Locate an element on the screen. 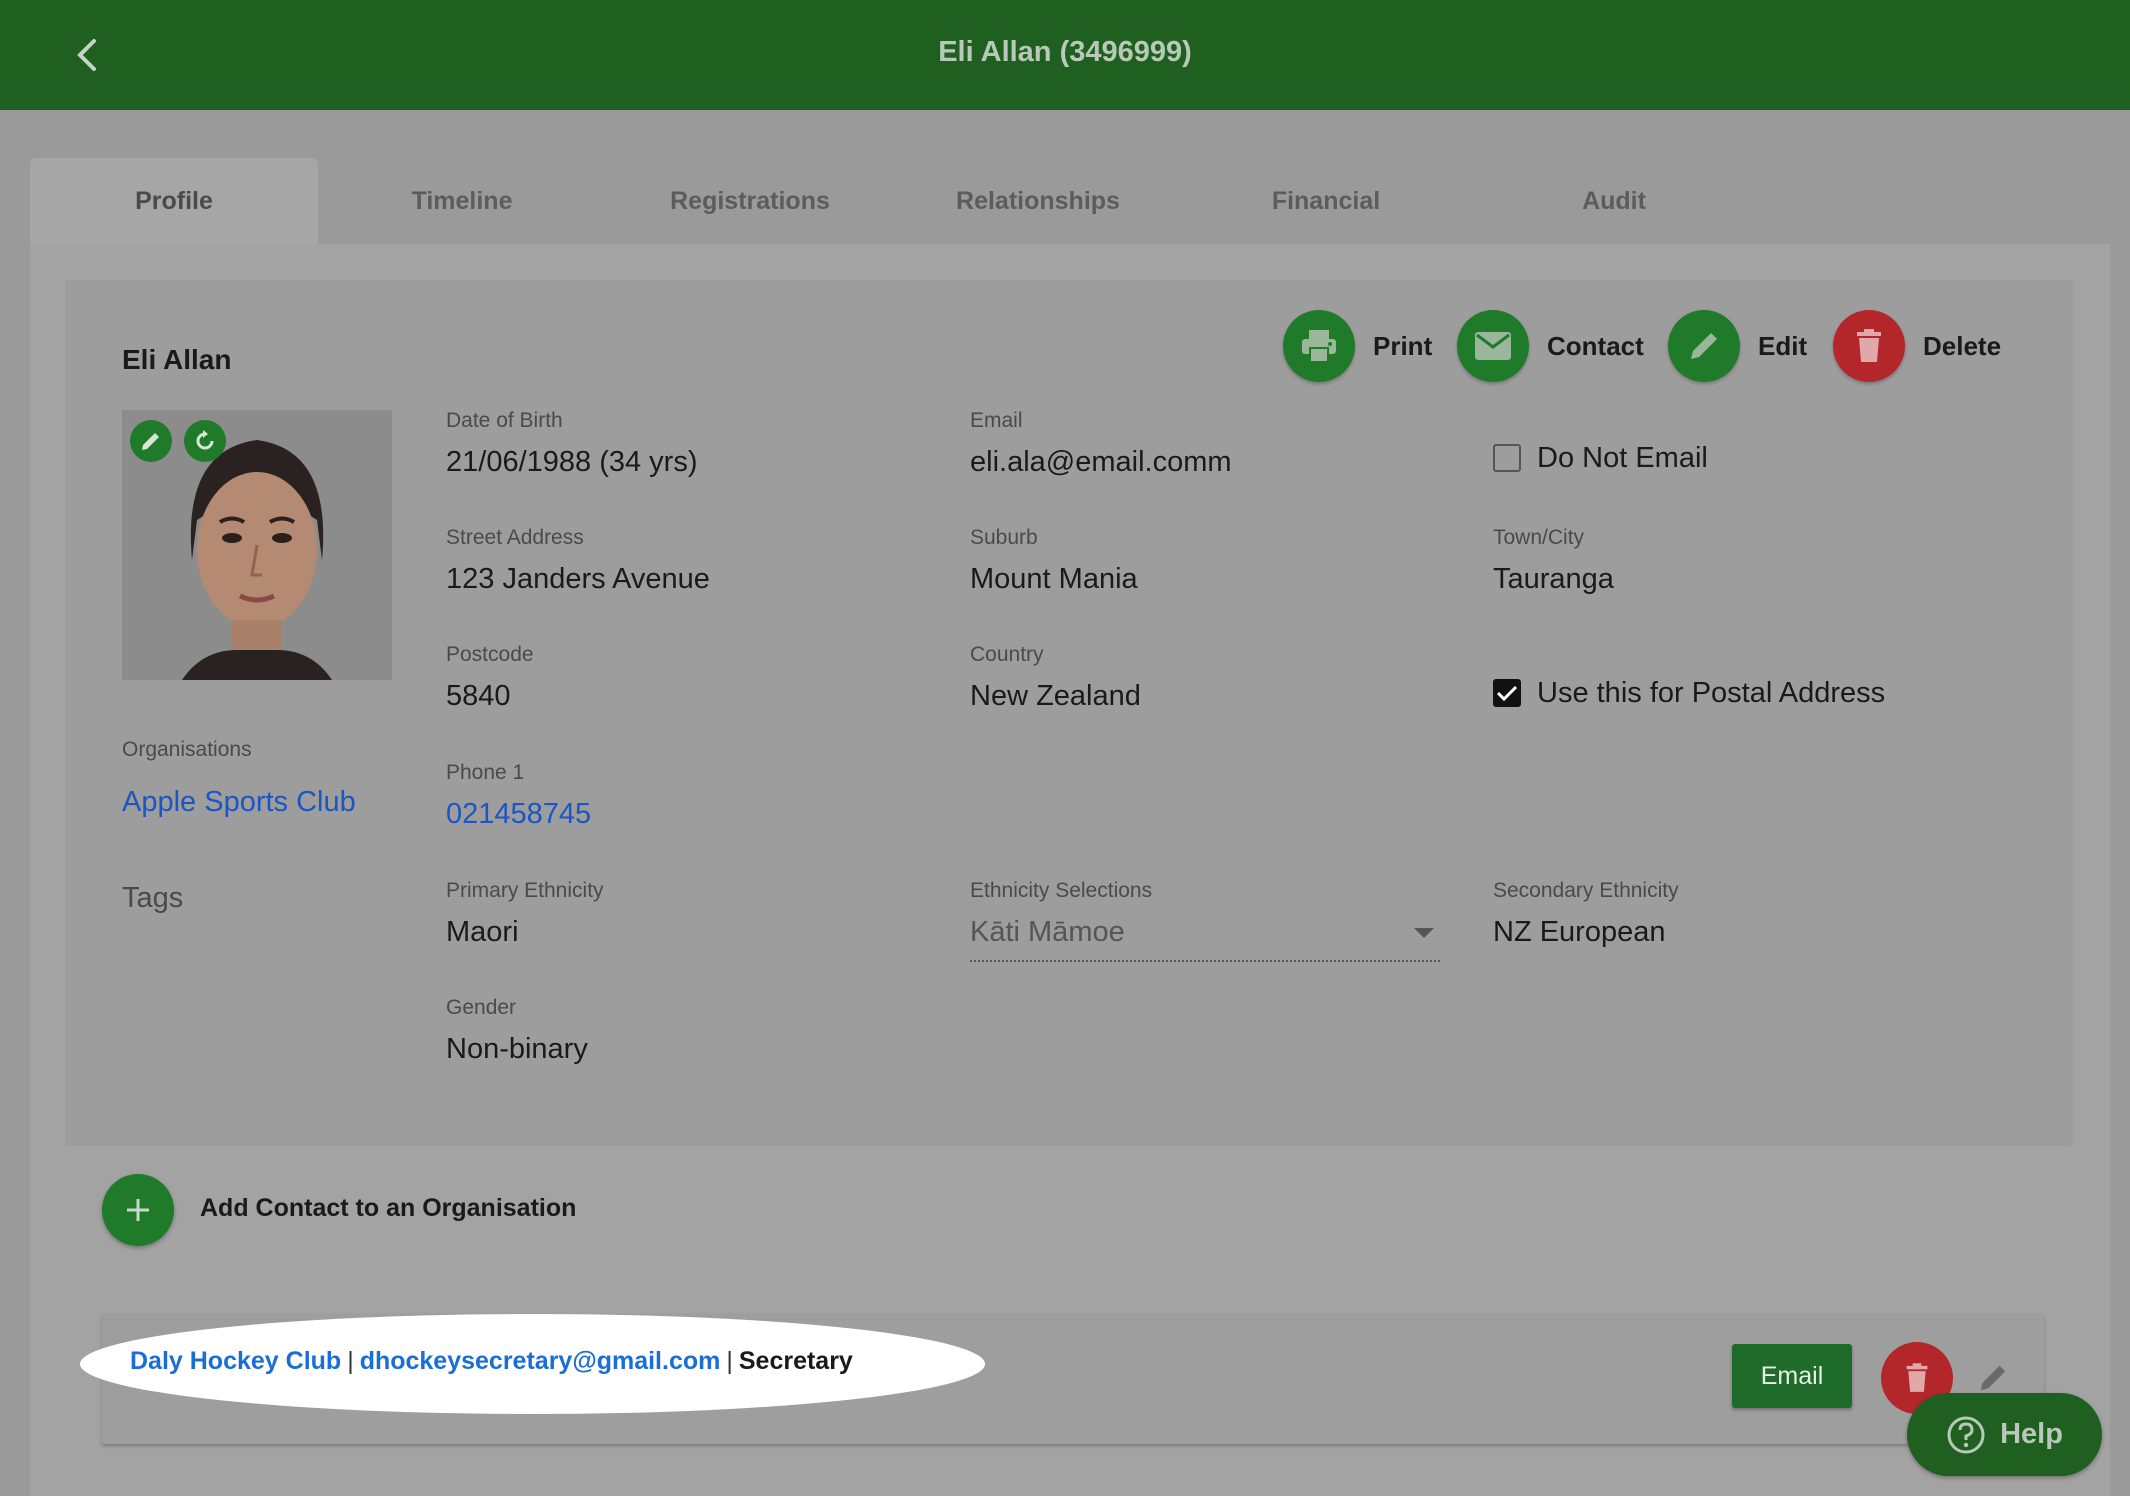 The height and width of the screenshot is (1496, 2130). organisation-link: Apple Sports Club is located at coordinates (239, 802).